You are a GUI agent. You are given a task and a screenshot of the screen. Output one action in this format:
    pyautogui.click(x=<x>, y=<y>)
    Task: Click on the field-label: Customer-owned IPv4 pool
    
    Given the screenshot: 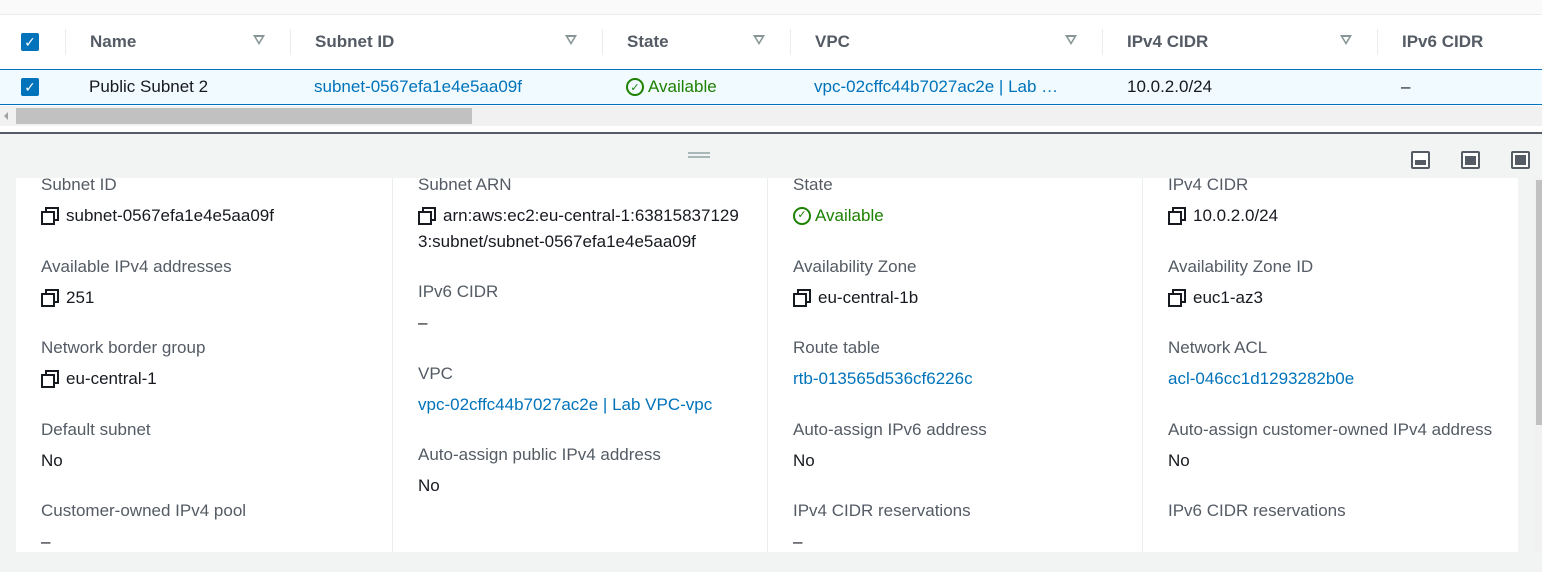 What is the action you would take?
    pyautogui.click(x=144, y=510)
    